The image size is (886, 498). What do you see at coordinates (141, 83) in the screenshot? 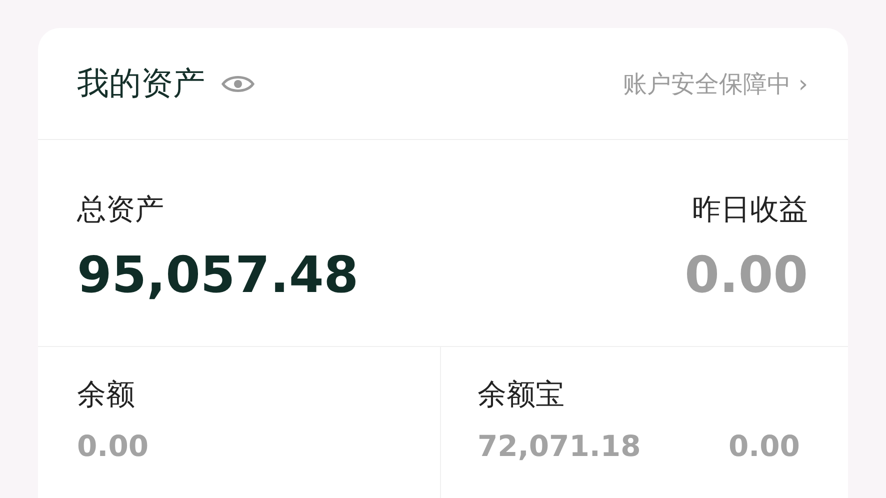
I see `card-title: 我的资产` at bounding box center [141, 83].